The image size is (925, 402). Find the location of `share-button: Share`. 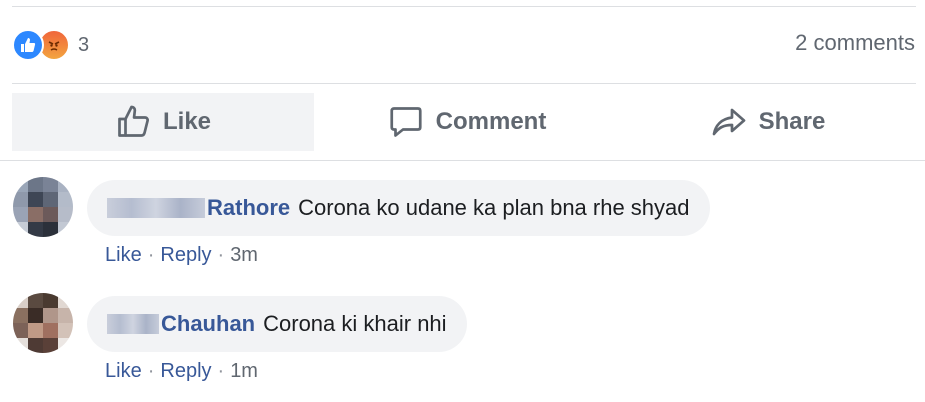

share-button: Share is located at coordinates (768, 122).